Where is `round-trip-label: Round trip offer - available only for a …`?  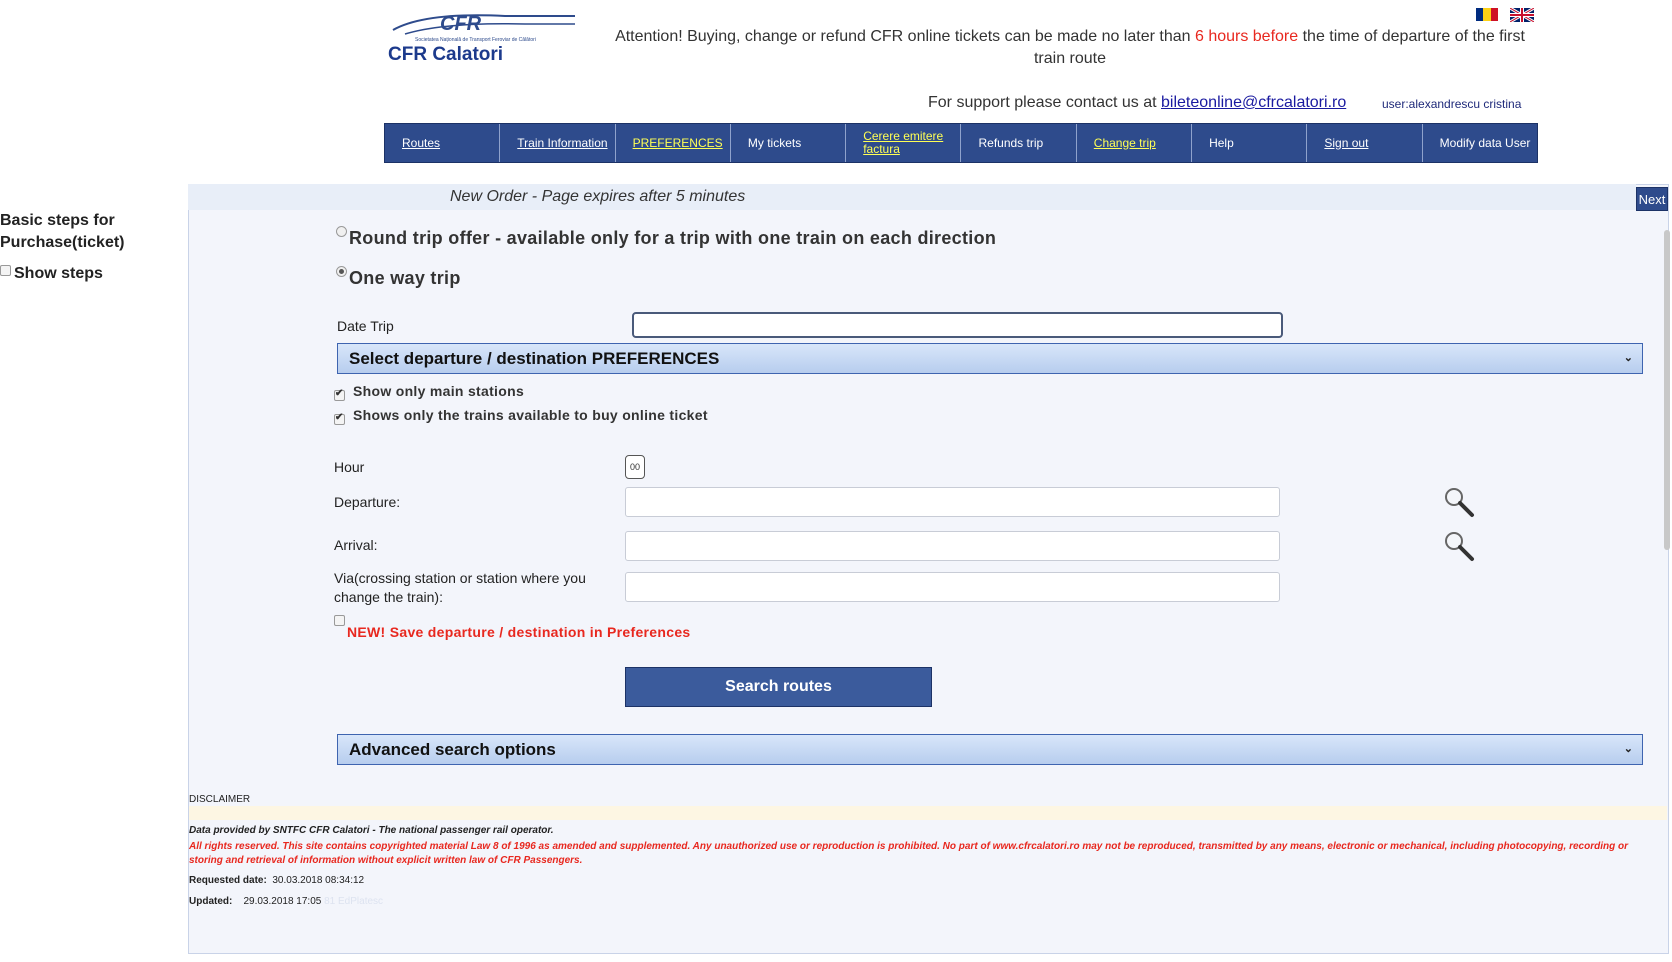
round-trip-label: Round trip offer - available only for a … is located at coordinates (673, 238).